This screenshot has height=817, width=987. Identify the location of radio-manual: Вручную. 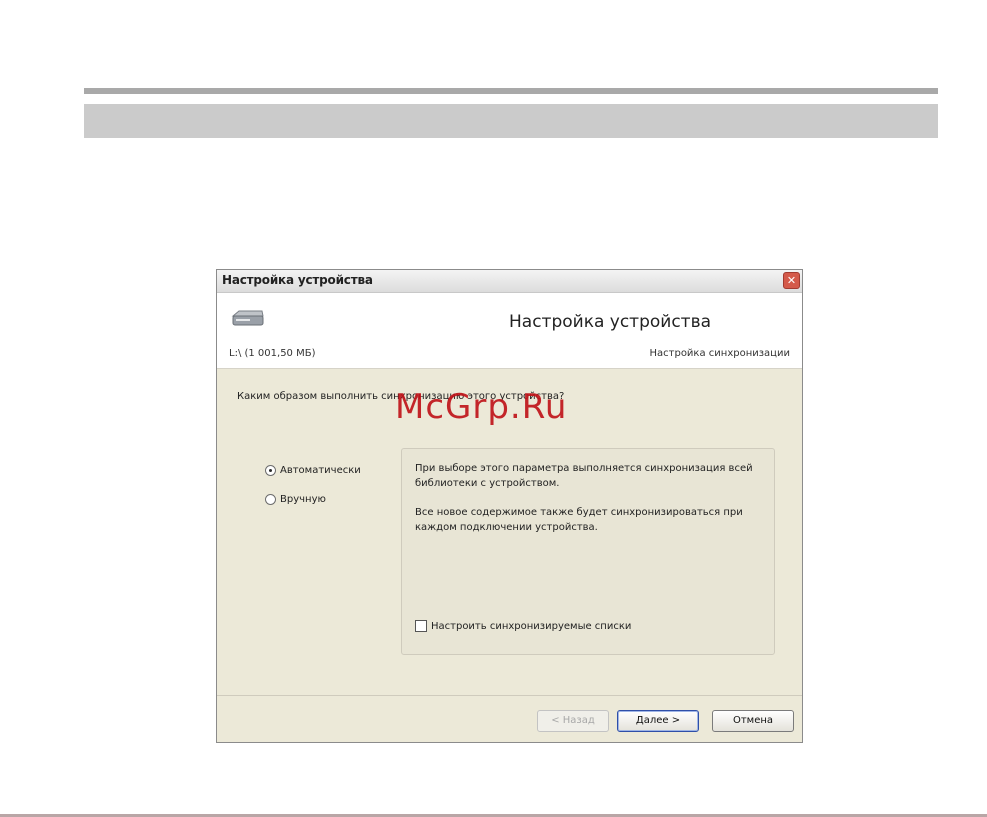
(295, 499).